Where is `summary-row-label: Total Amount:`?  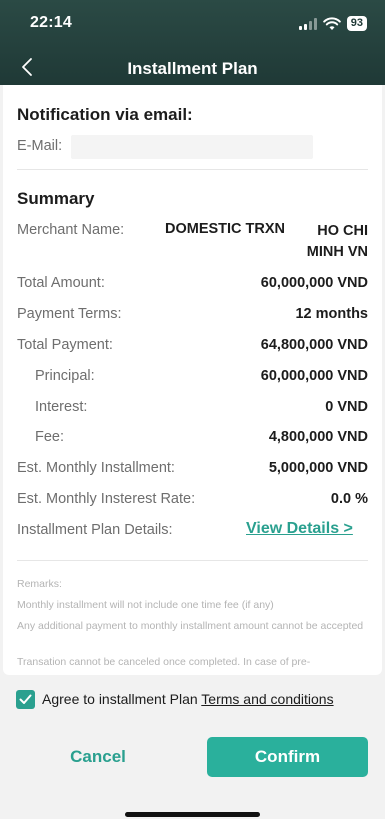 summary-row-label: Total Amount: is located at coordinates (61, 283).